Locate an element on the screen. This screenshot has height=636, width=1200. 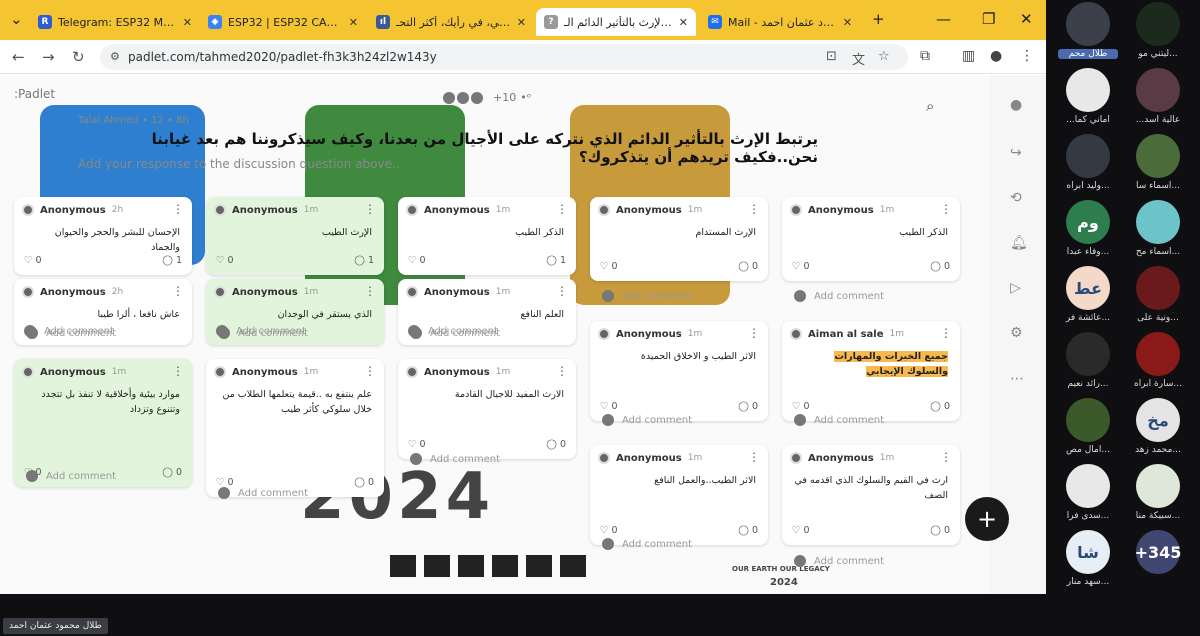
browser-tab: R Telegram: ESP32 Motion ✕ is located at coordinates (115, 22).